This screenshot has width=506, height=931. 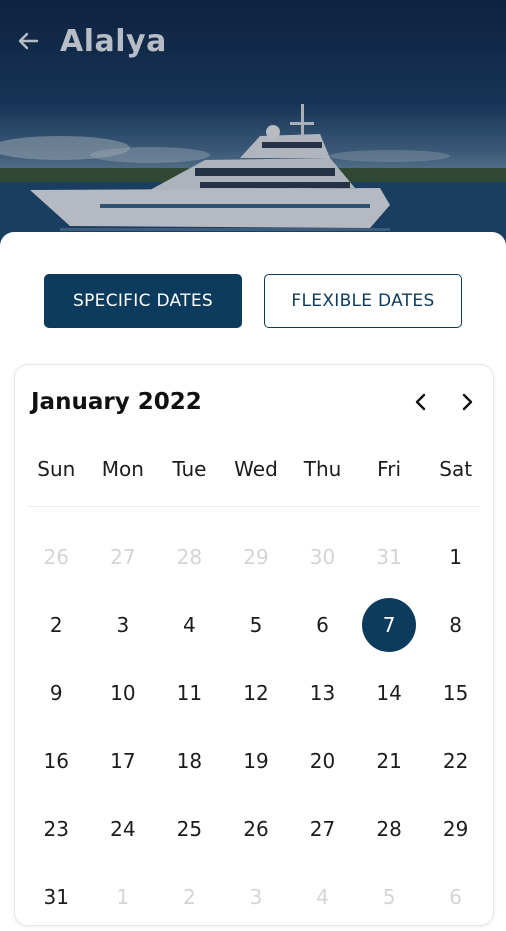 I want to click on calendar-day: 23, so click(x=56, y=829).